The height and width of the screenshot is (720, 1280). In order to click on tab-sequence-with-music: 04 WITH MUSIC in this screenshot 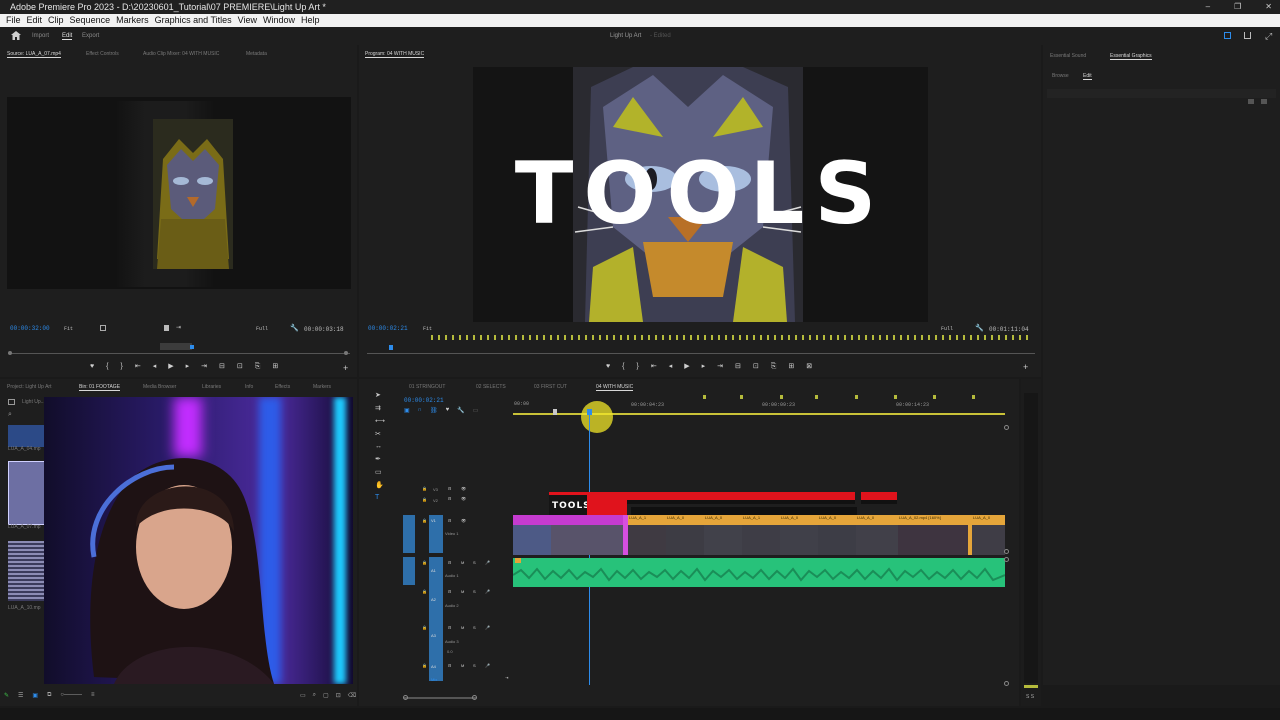, I will do `click(615, 387)`.